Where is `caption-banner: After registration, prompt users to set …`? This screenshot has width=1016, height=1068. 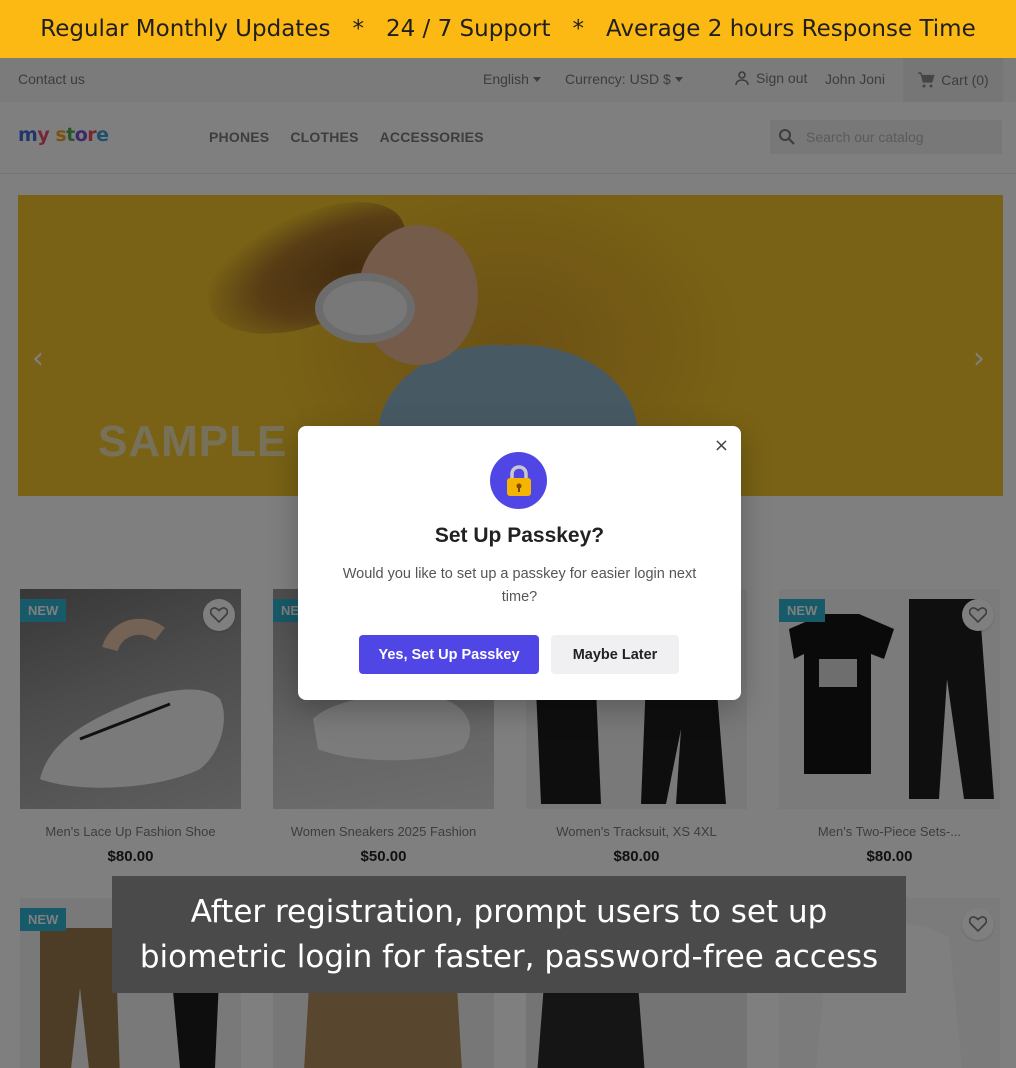 caption-banner: After registration, prompt users to set … is located at coordinates (509, 934).